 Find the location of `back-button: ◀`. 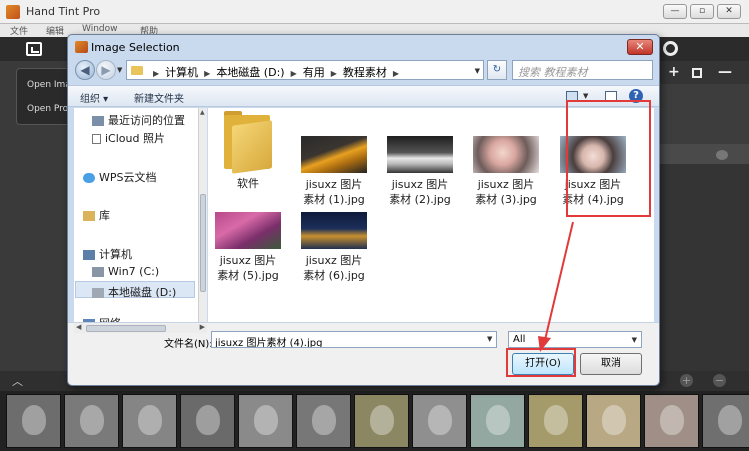

back-button: ◀ is located at coordinates (85, 70).